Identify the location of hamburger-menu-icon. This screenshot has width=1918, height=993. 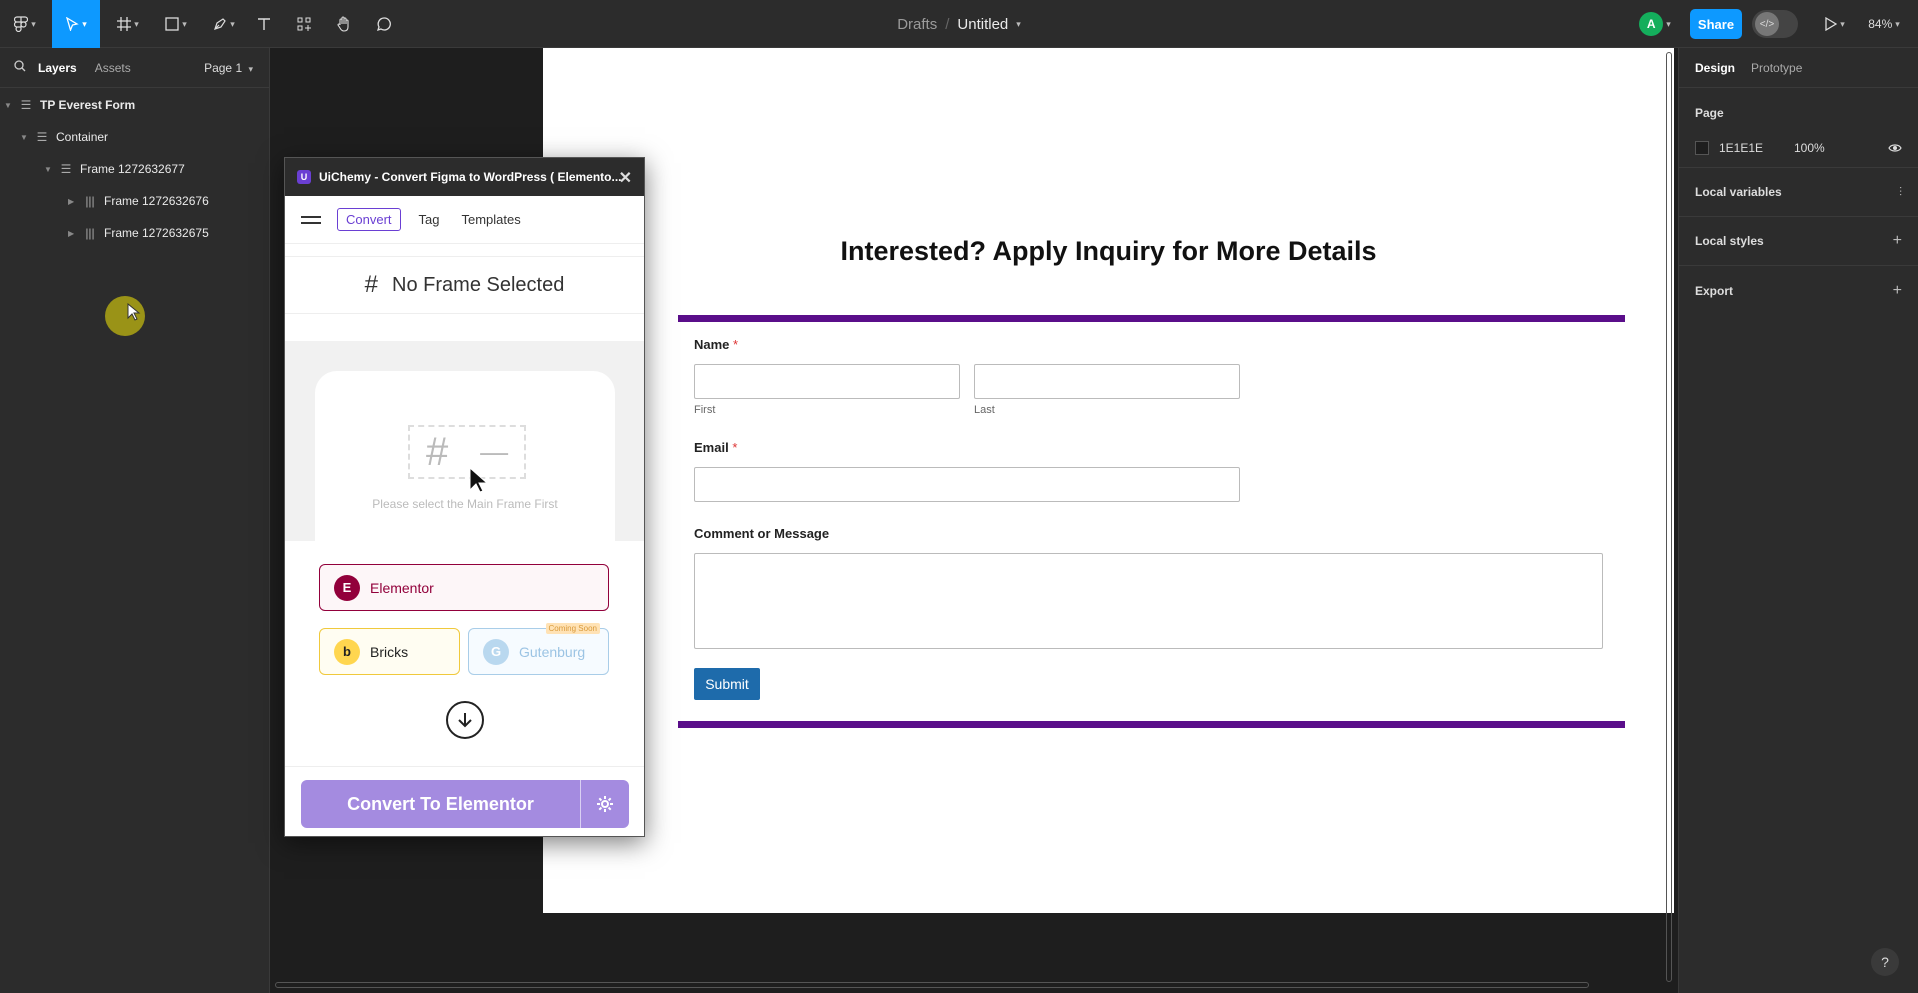
(311, 220).